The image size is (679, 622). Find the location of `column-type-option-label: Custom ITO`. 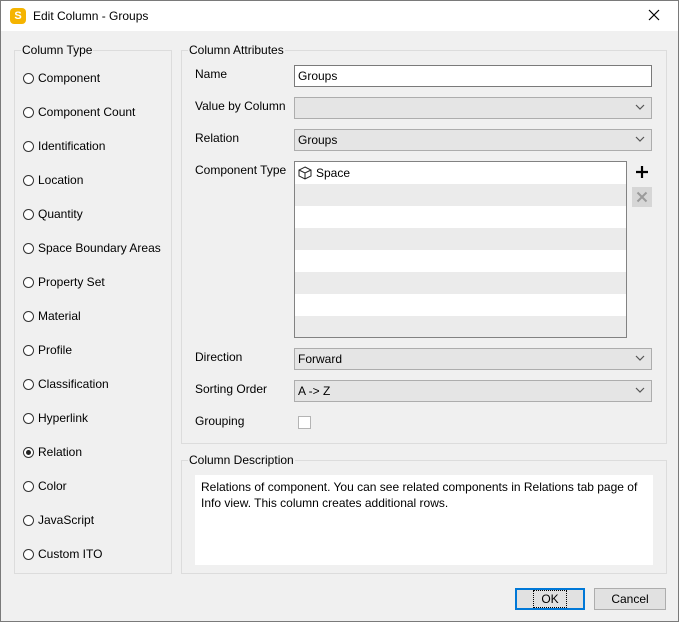

column-type-option-label: Custom ITO is located at coordinates (70, 554).